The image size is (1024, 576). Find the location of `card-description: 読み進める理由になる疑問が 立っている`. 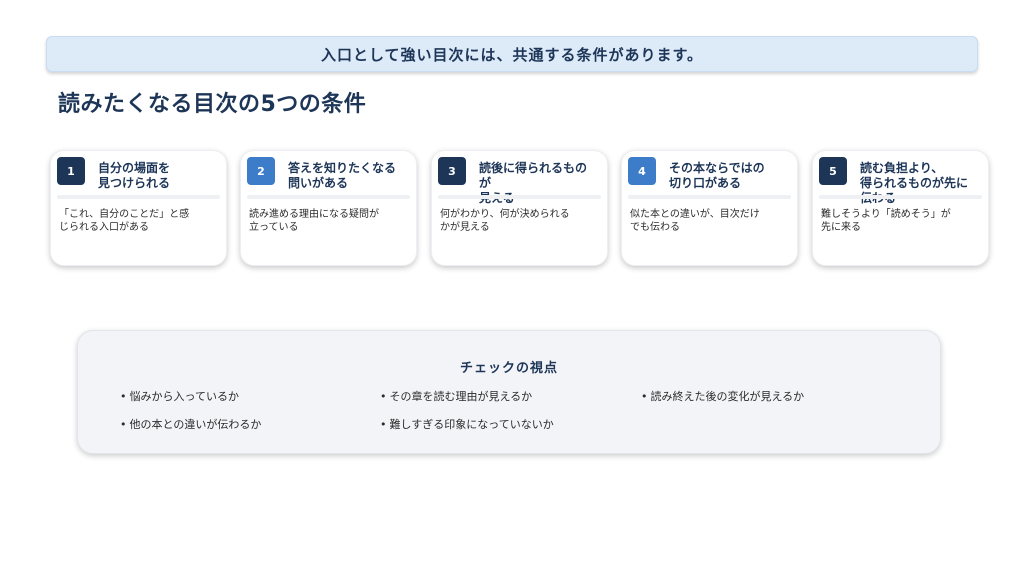

card-description: 読み進める理由になる疑問が 立っている is located at coordinates (314, 221).